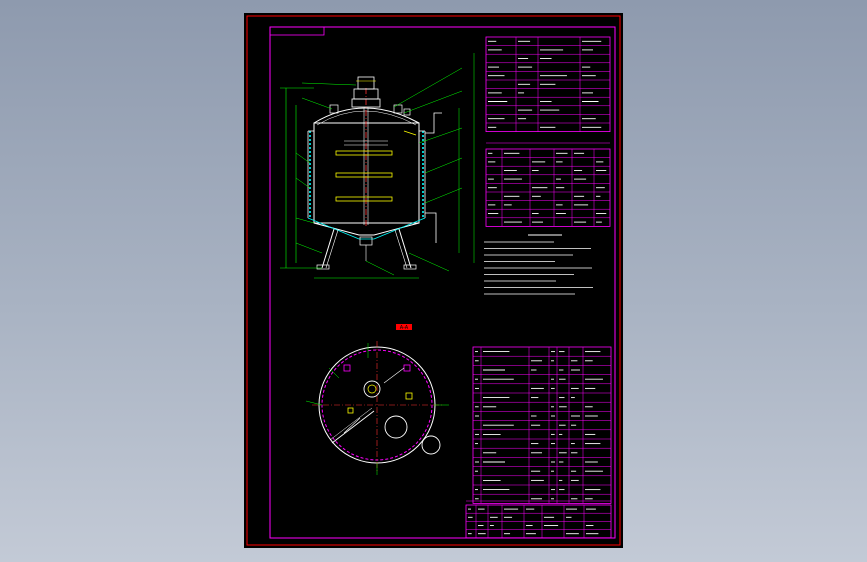  What do you see at coordinates (366, 229) in the screenshot?
I see `bottom-head` at bounding box center [366, 229].